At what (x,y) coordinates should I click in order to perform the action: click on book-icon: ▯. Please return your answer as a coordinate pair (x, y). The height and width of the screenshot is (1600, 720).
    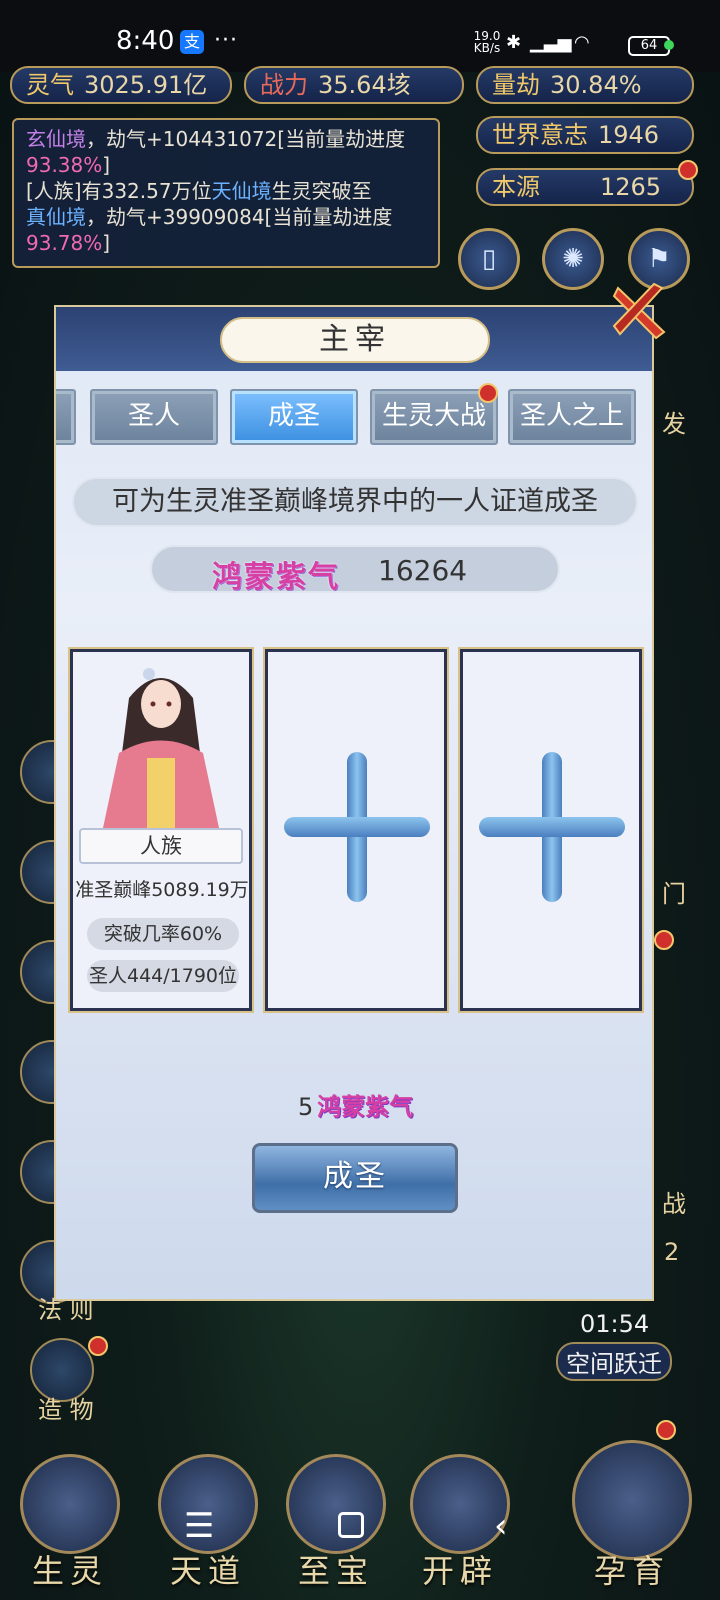
    Looking at the image, I should click on (489, 259).